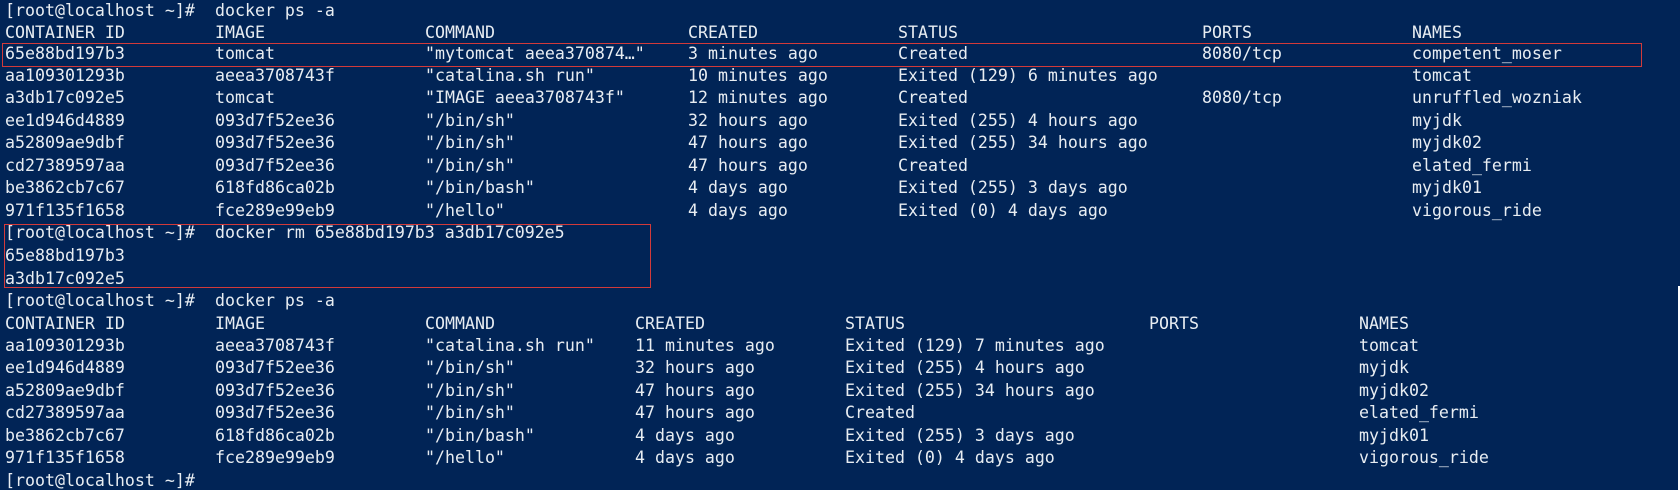 The width and height of the screenshot is (1680, 490). Describe the element at coordinates (1242, 97) in the screenshot. I see `cell-ports: 8080/tcp` at that location.